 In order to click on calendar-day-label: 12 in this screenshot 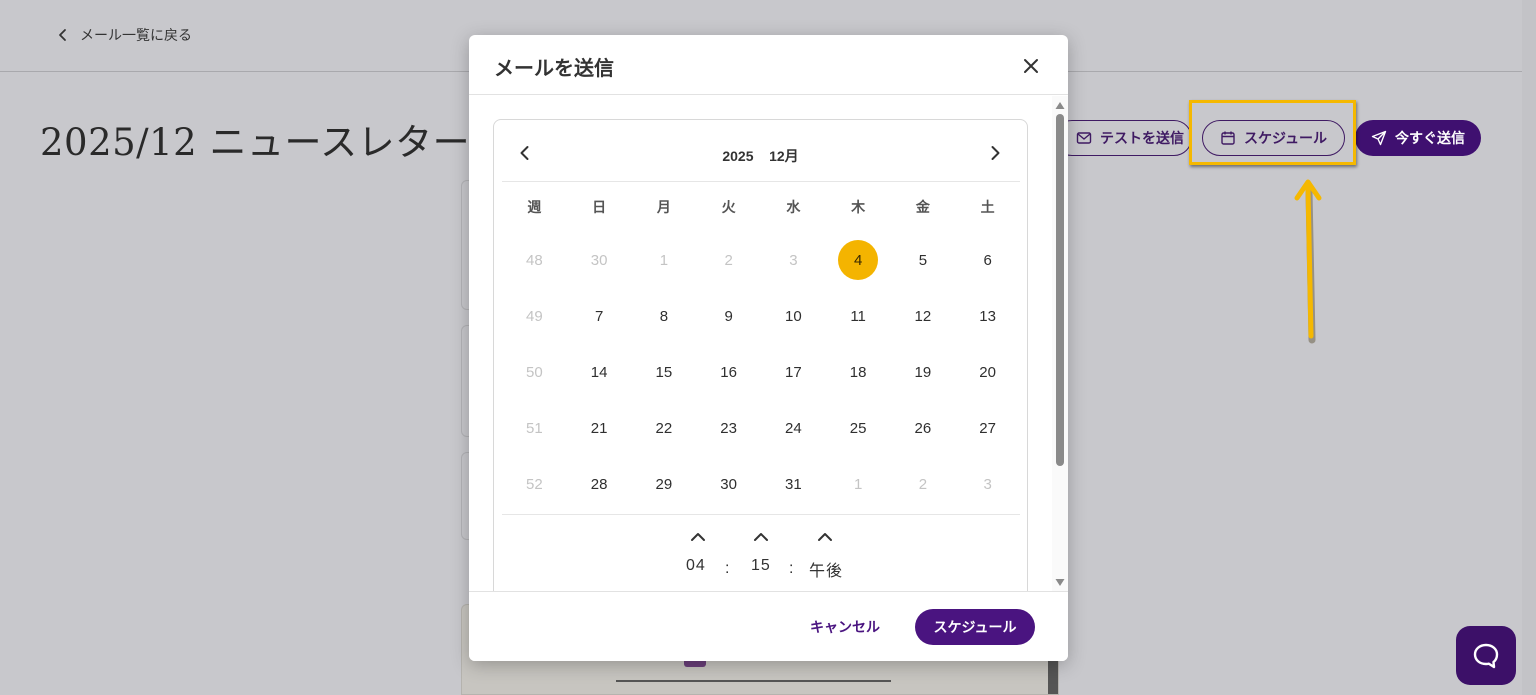, I will do `click(923, 316)`.